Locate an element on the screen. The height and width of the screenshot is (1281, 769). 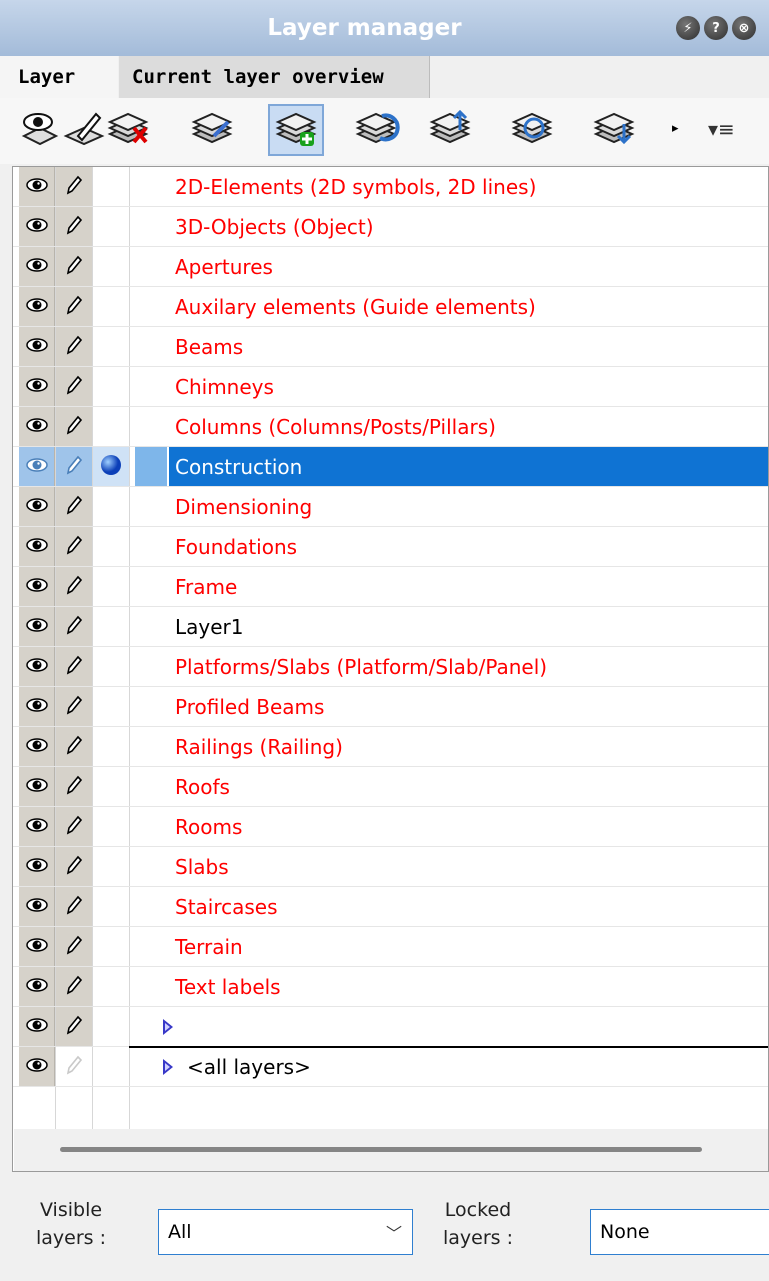
layer-row: Dimensioning is located at coordinates (390, 507).